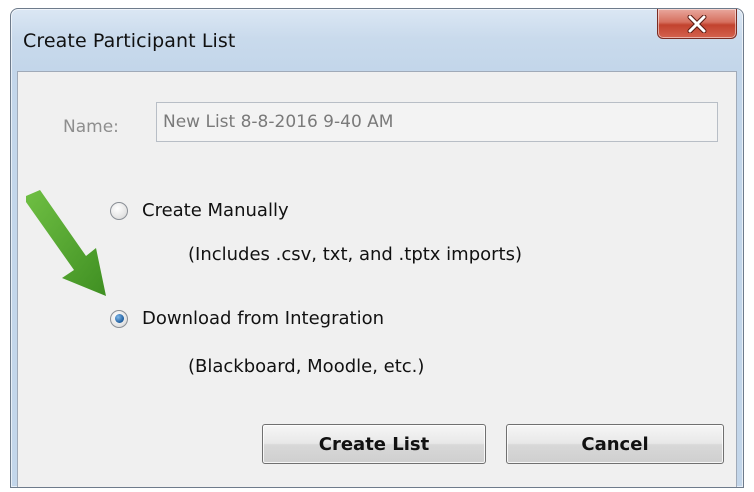  What do you see at coordinates (66, 243) in the screenshot?
I see `green-arrow-icon` at bounding box center [66, 243].